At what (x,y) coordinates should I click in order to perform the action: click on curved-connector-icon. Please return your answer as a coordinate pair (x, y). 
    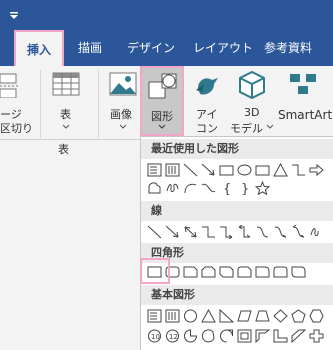
    Looking at the image, I should click on (262, 232).